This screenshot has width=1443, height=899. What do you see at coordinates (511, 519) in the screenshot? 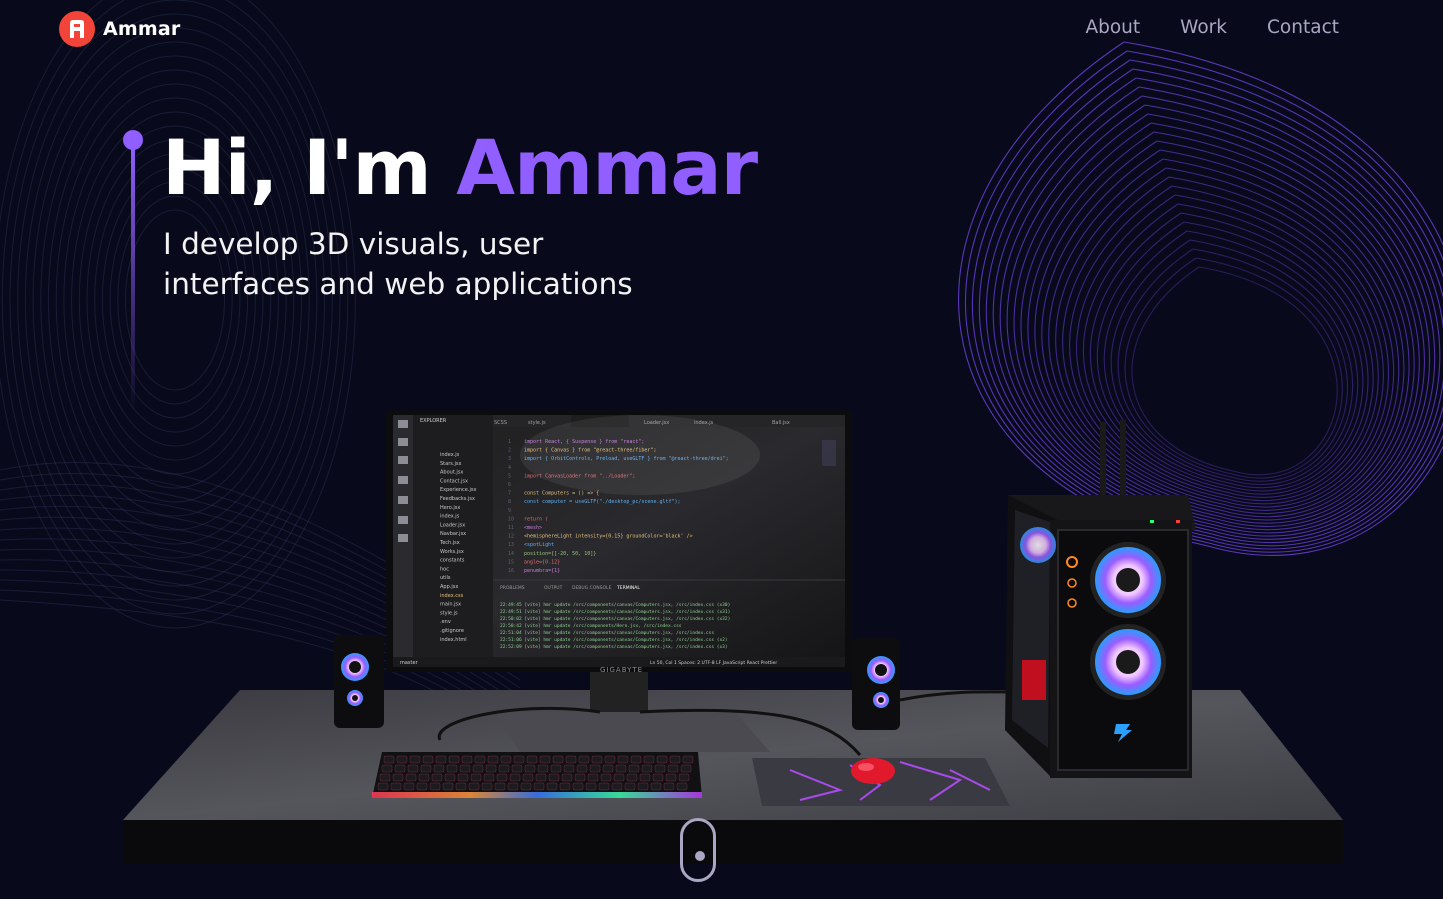
I see `code-line-number: 10` at bounding box center [511, 519].